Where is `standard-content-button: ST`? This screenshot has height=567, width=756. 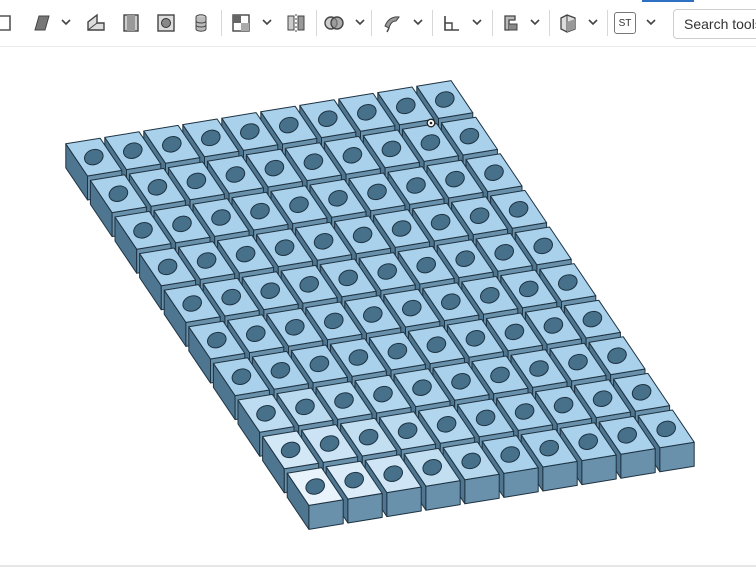 standard-content-button: ST is located at coordinates (625, 23).